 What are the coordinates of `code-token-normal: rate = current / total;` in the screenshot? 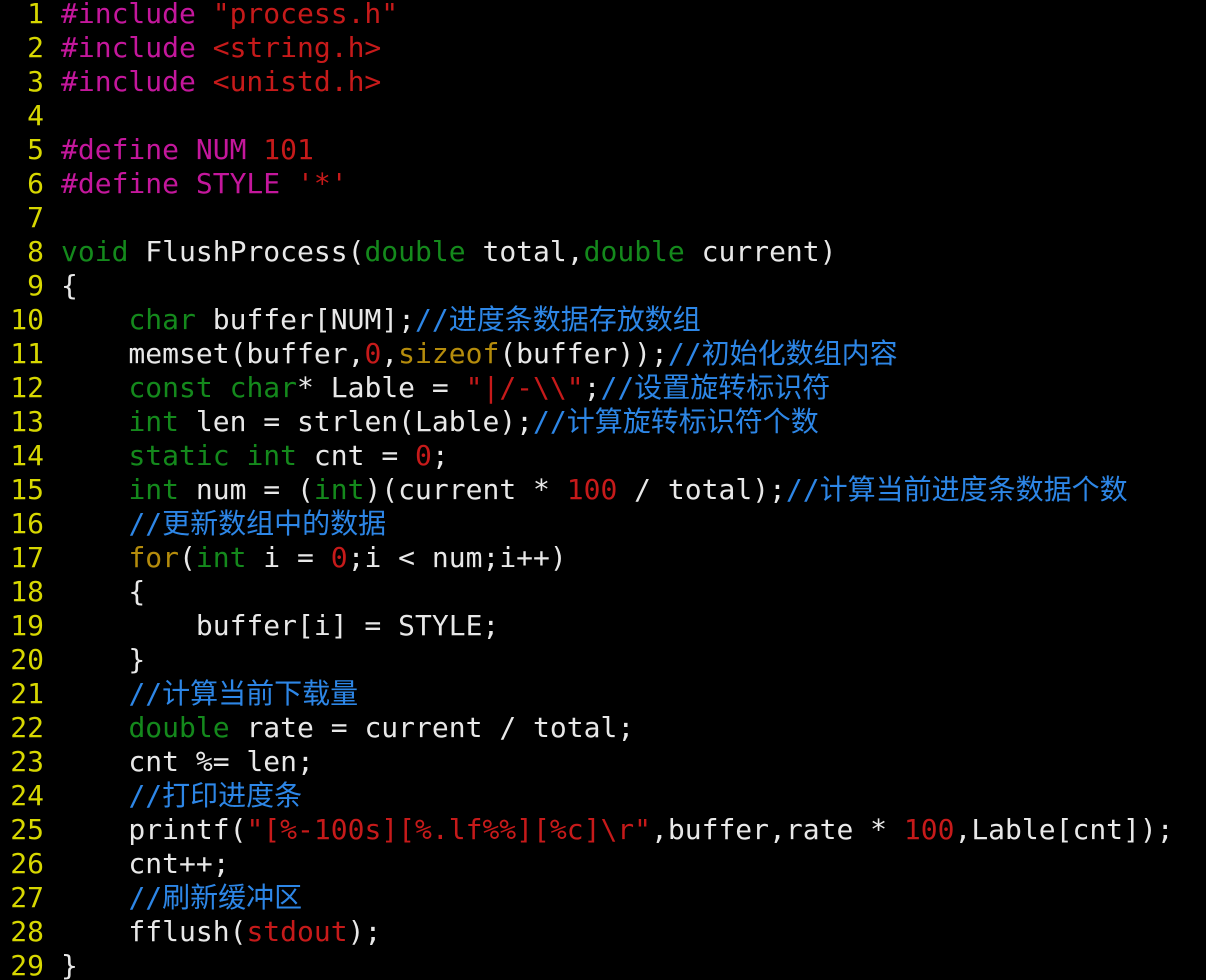 It's located at (432, 727).